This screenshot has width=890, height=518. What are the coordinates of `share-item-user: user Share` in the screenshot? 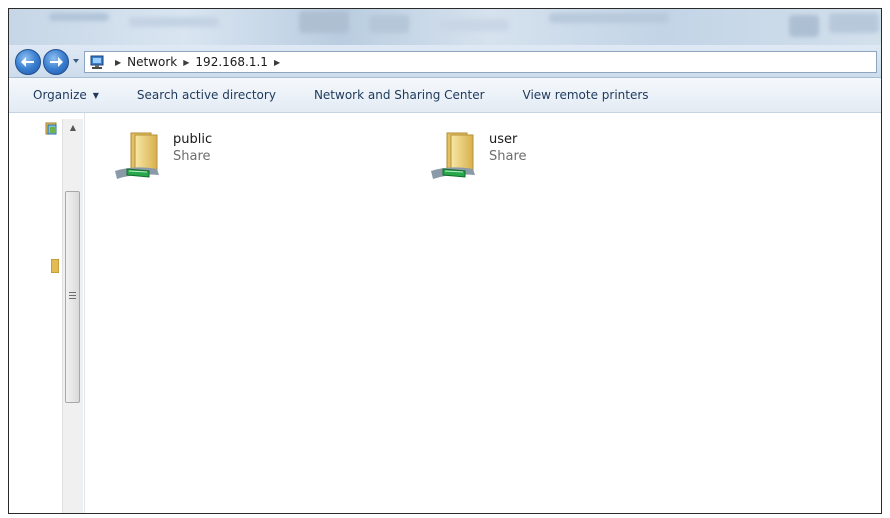 It's located at (476, 156).